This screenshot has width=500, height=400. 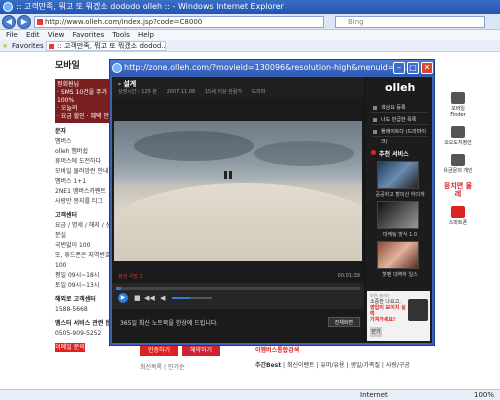 I want to click on quick-menu-item: 스마트폰, so click(x=458, y=216).